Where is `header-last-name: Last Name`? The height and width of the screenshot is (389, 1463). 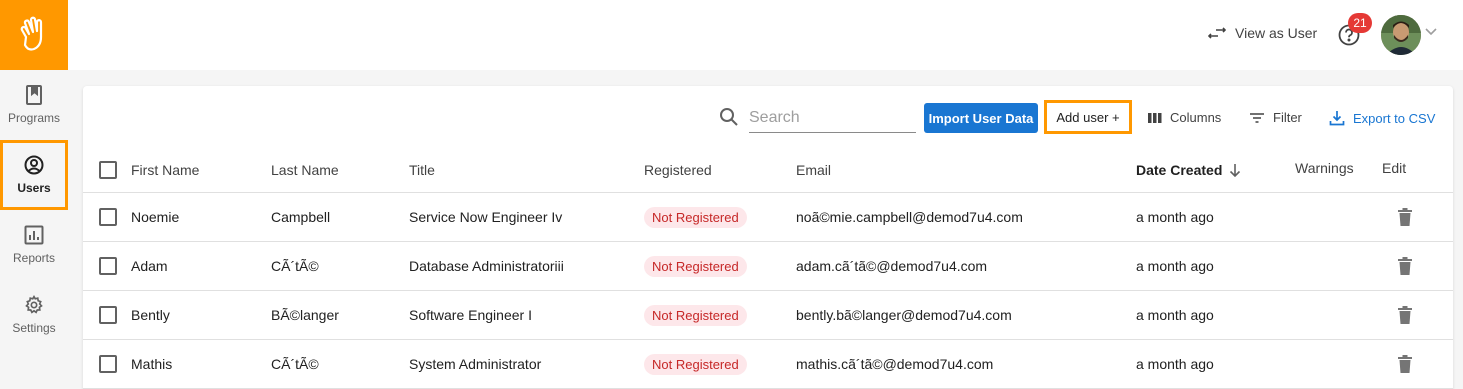
header-last-name: Last Name is located at coordinates (305, 169).